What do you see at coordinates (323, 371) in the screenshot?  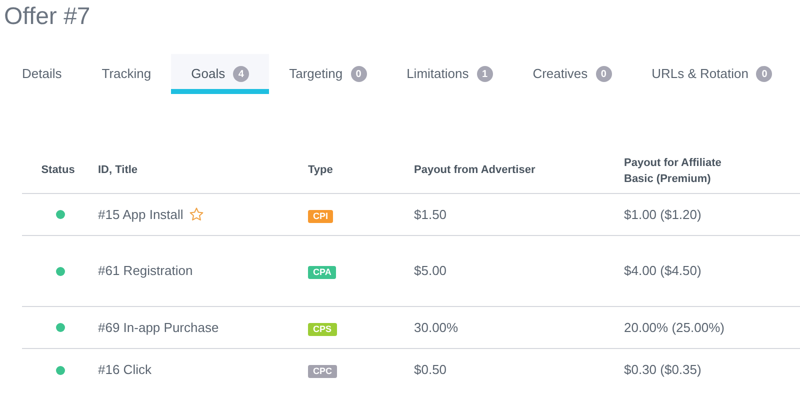 I see `type-badge: CPC` at bounding box center [323, 371].